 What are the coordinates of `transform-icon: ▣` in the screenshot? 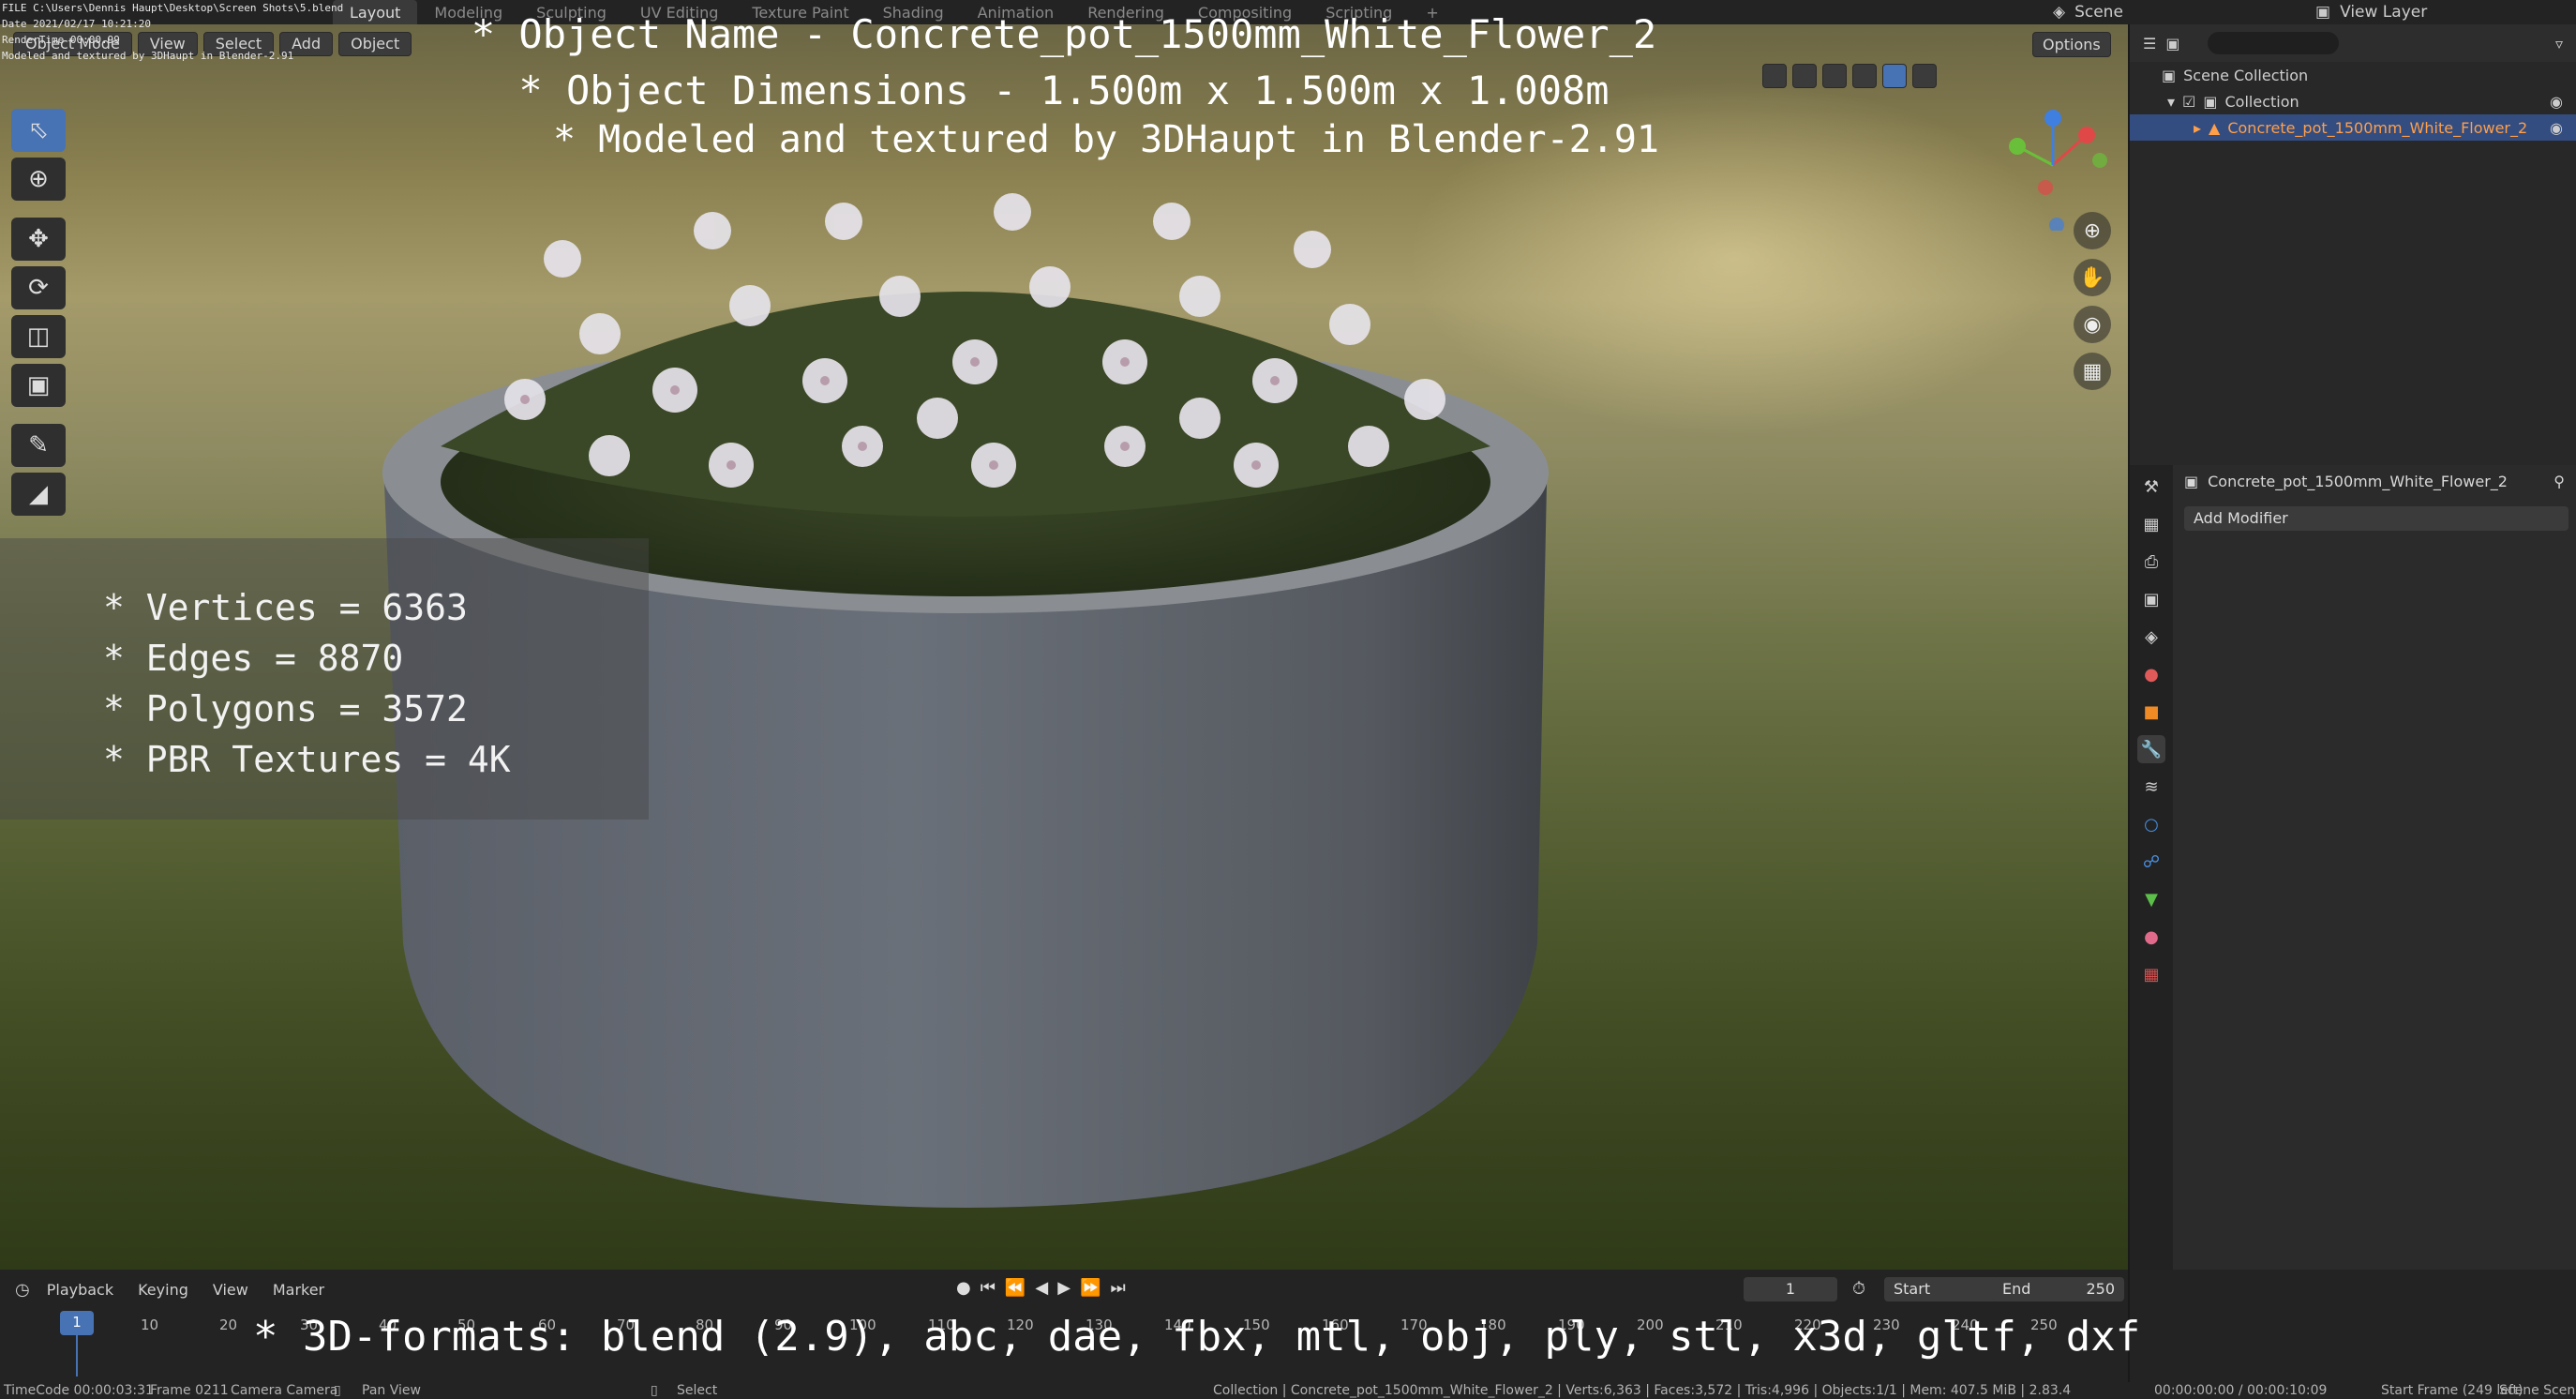 It's located at (39, 385).